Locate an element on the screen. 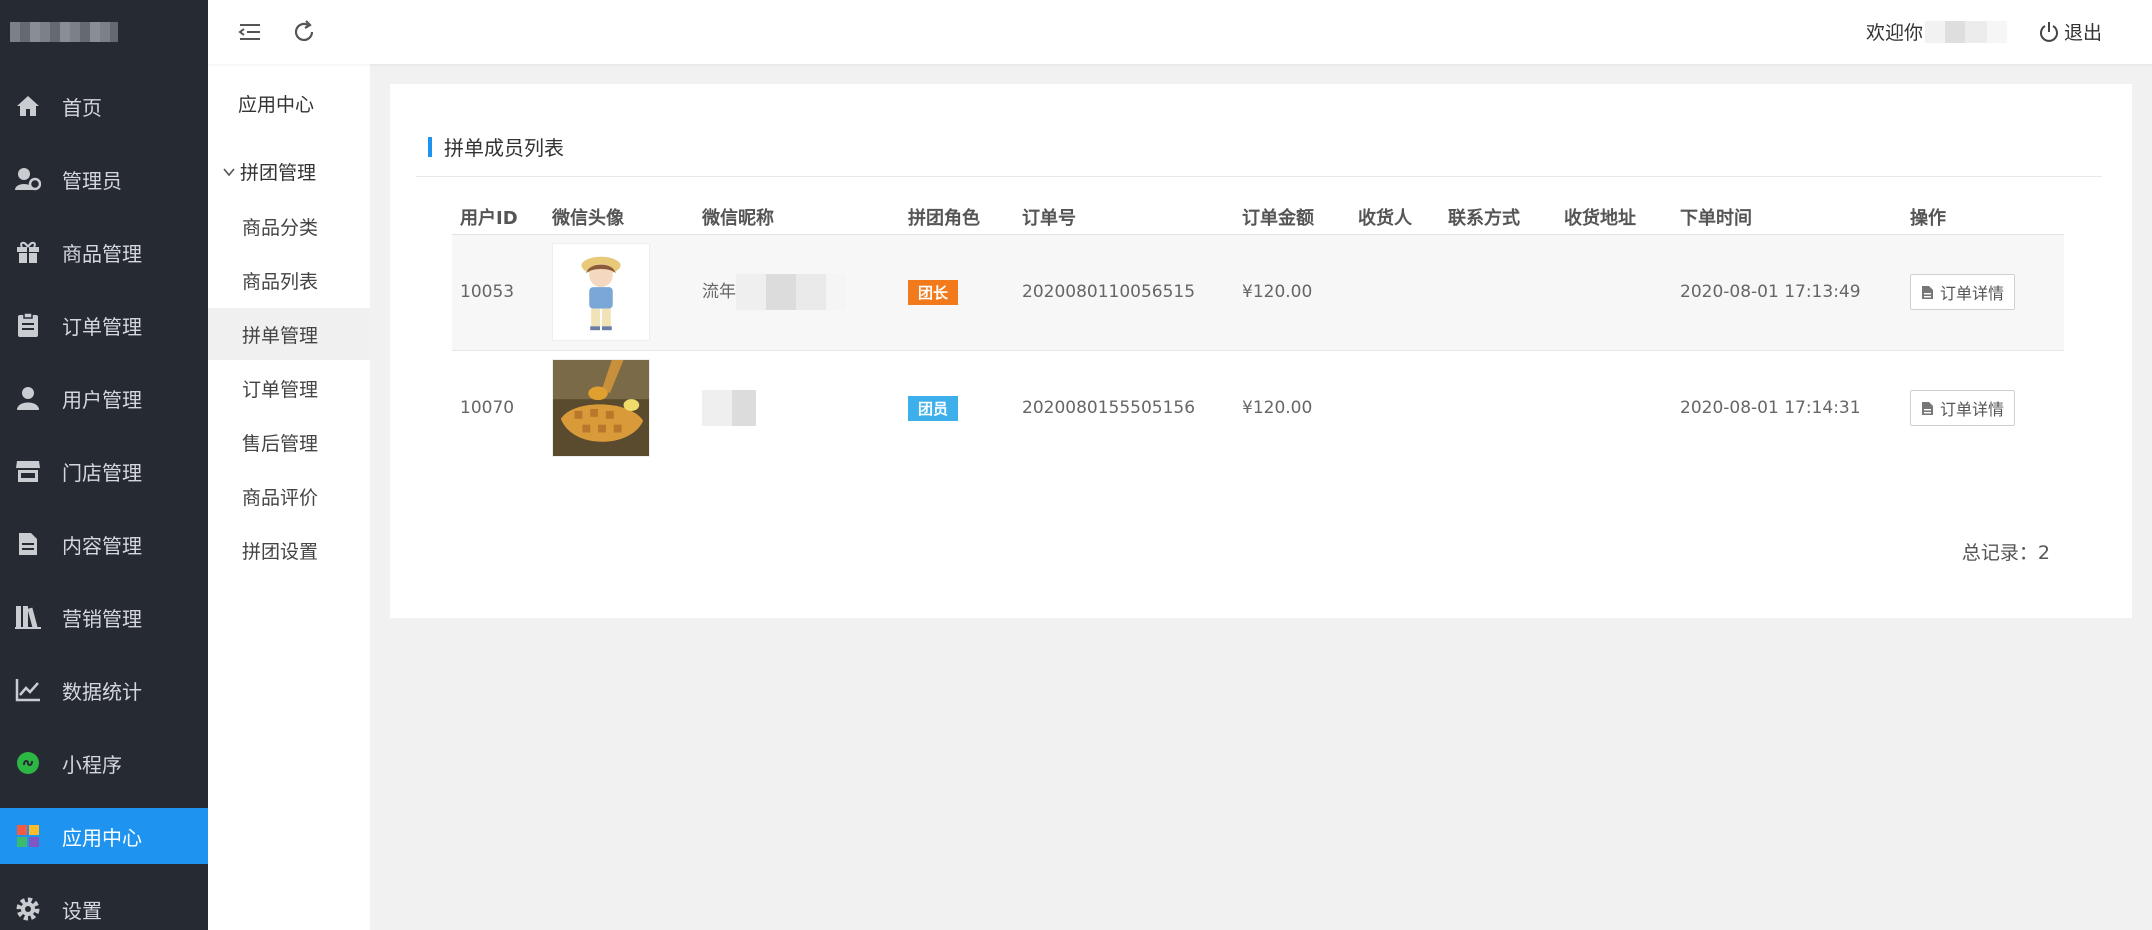  sidebar-item-label: 数据统计 is located at coordinates (102, 691).